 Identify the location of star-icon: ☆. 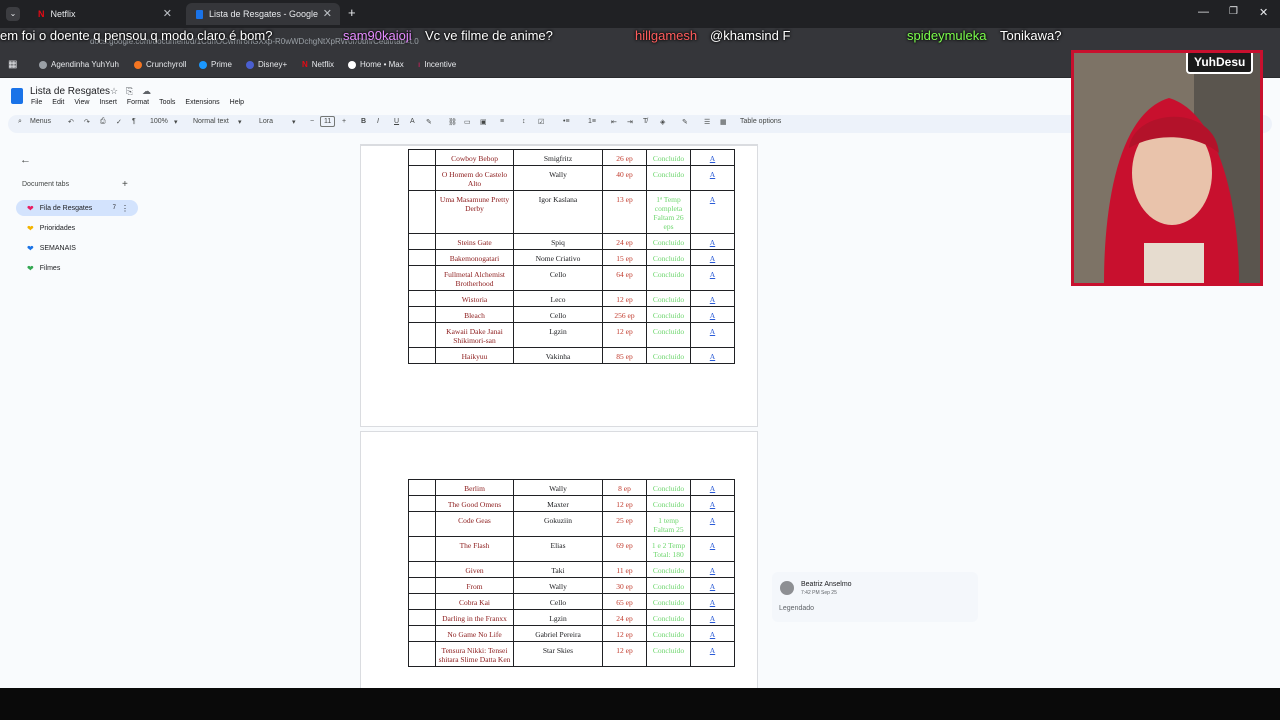
(114, 91).